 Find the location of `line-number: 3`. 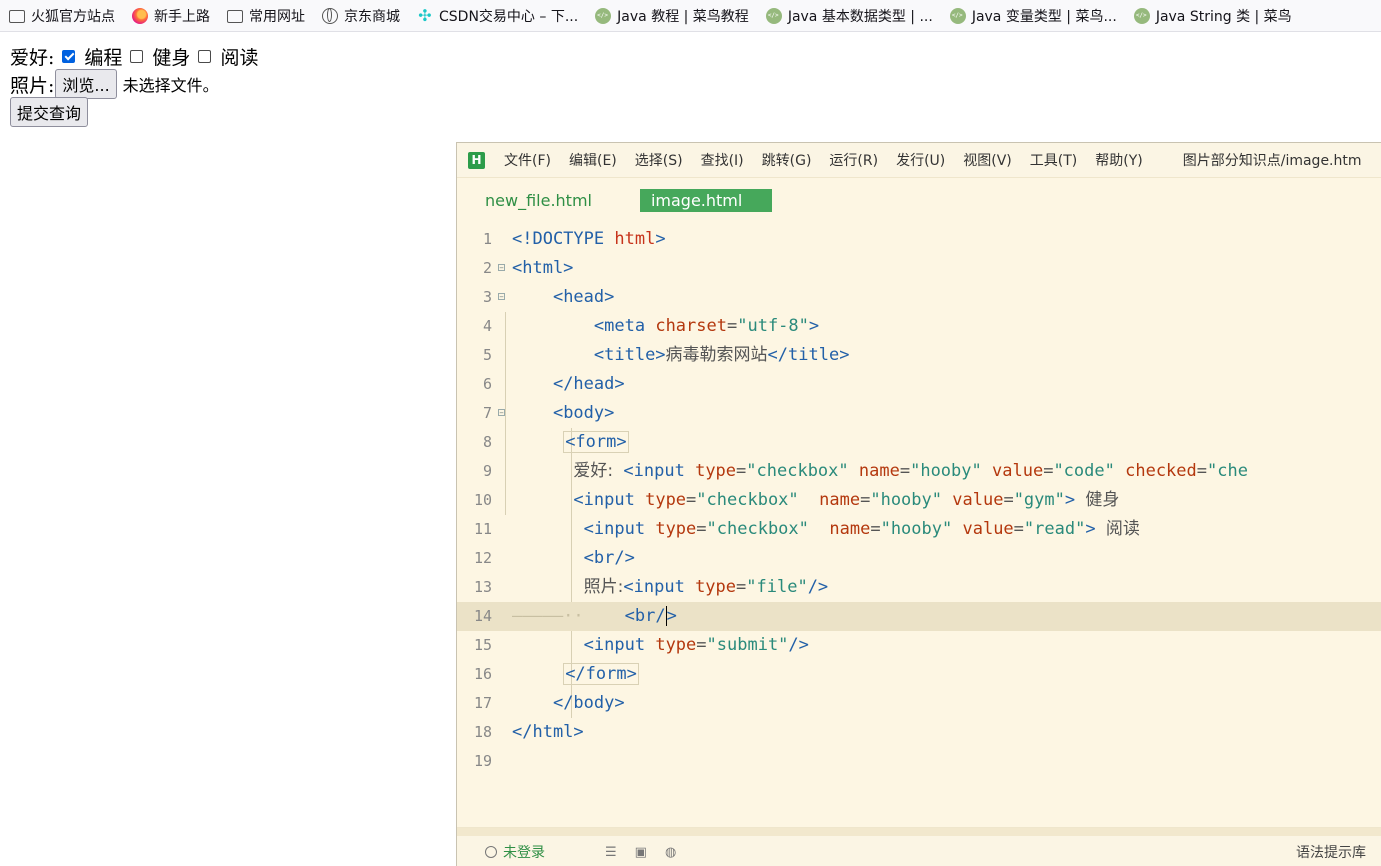

line-number: 3 is located at coordinates (487, 297).